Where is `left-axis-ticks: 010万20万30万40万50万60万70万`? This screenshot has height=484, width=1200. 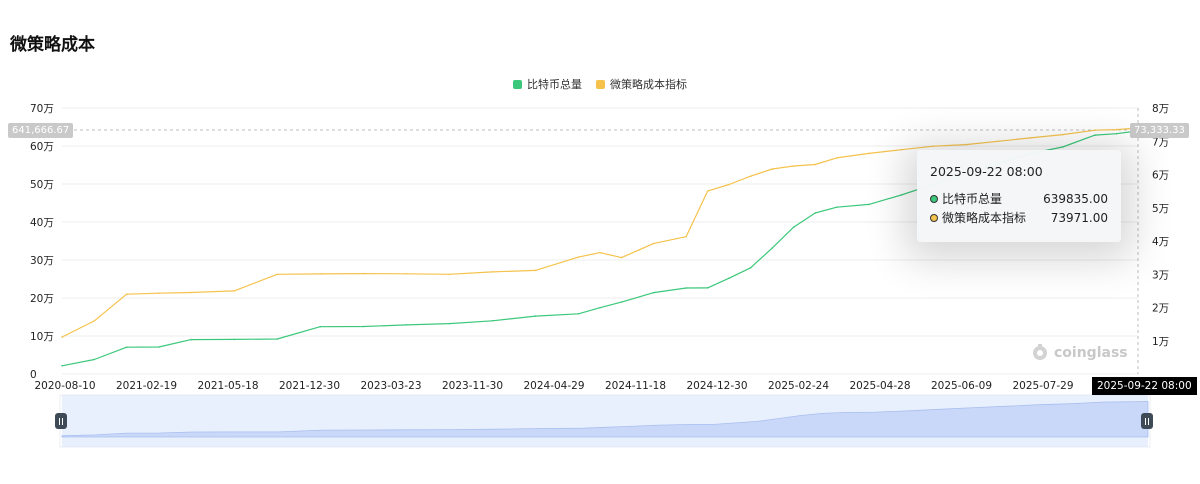 left-axis-ticks: 010万20万30万40万50万60万70万 is located at coordinates (42, 242).